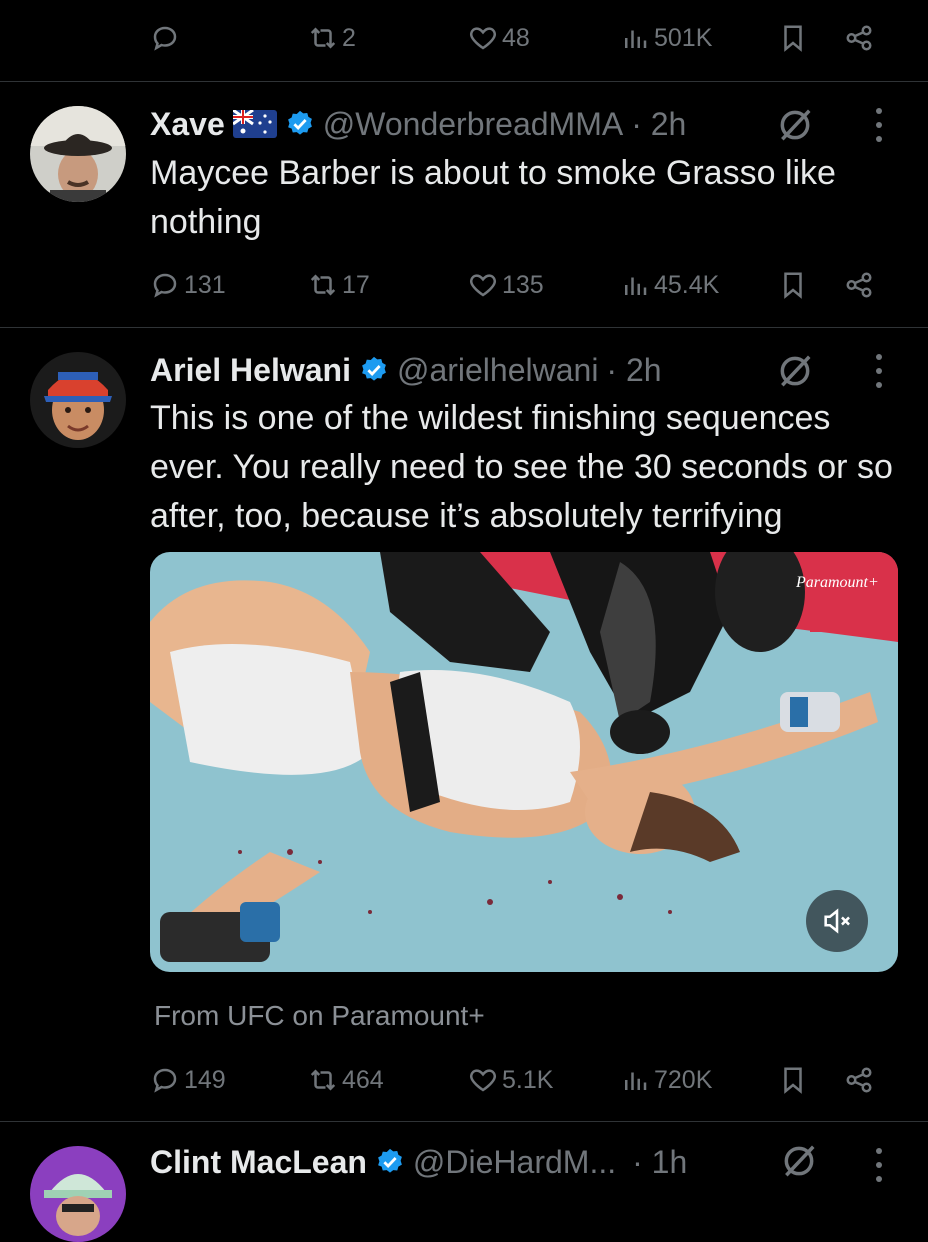 This screenshot has height=1242, width=928. I want to click on like-count: 48, so click(516, 37).